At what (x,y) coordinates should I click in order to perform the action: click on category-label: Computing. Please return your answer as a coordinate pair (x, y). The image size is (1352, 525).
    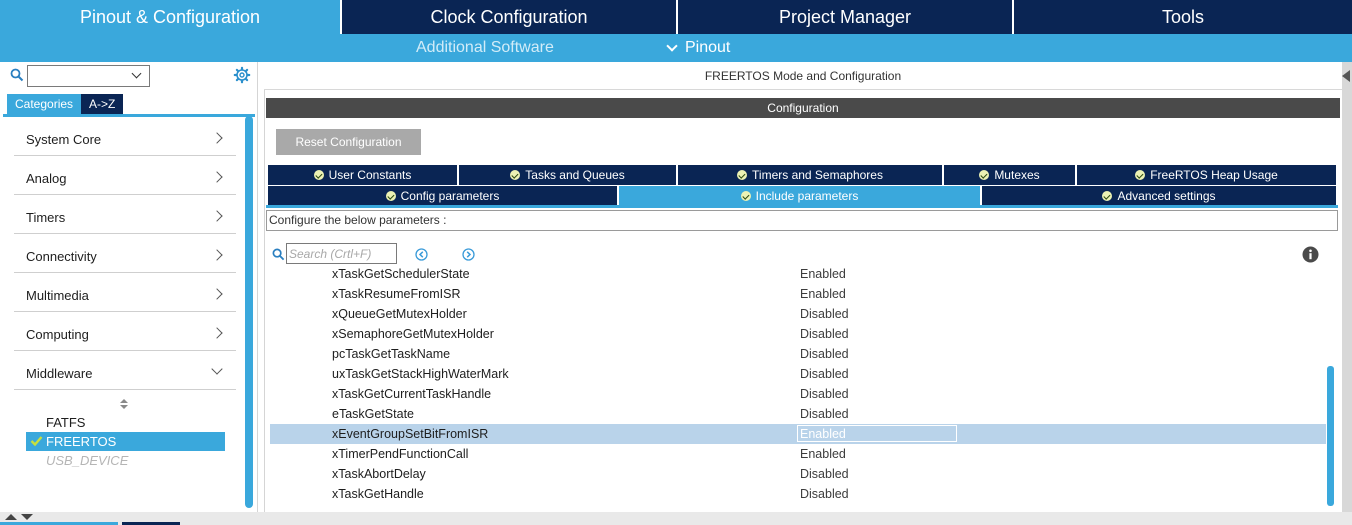
    Looking at the image, I should click on (57, 334).